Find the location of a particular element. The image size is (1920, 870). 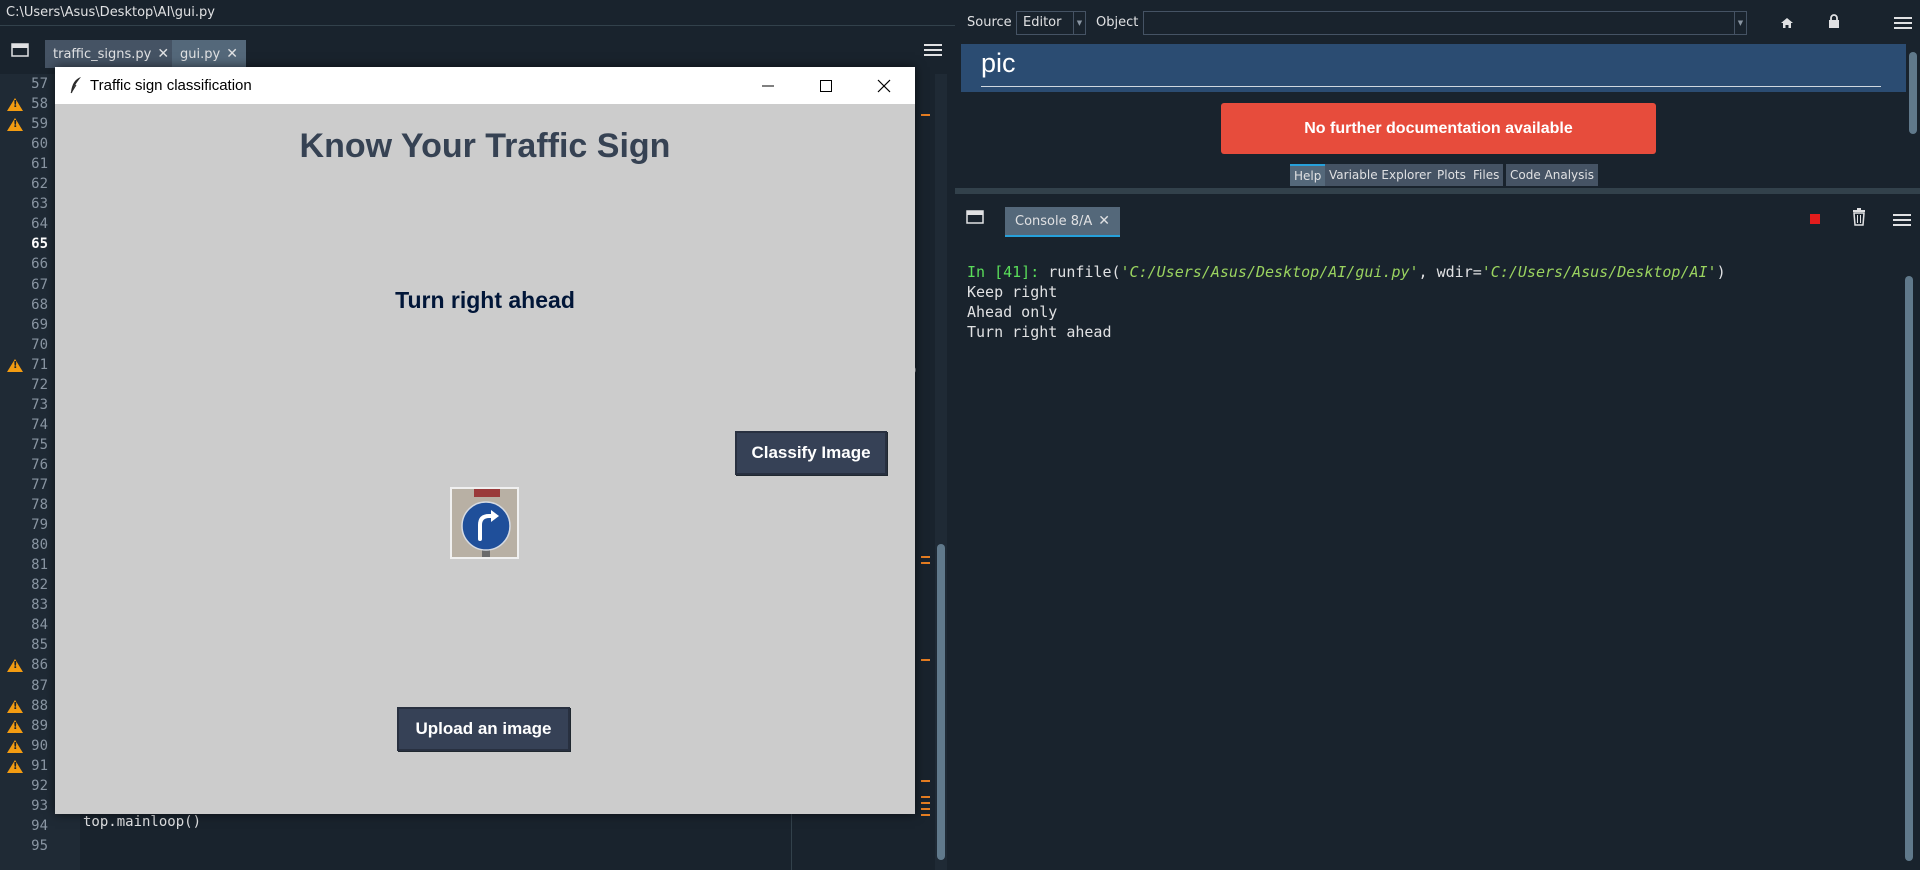

line-number: 77 is located at coordinates (39, 485).